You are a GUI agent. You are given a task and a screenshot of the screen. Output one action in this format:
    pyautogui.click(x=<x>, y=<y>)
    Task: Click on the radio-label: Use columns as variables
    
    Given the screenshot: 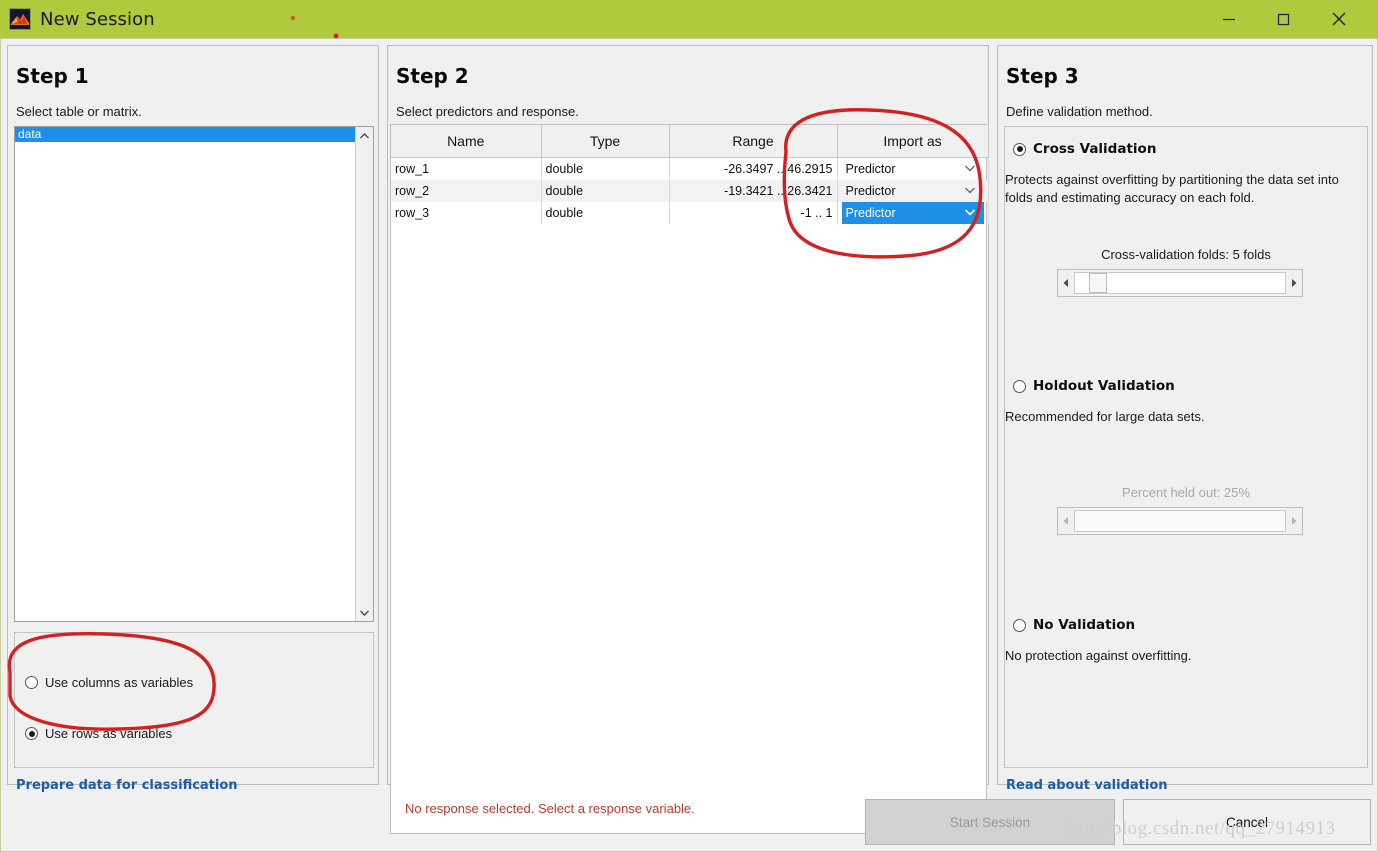 What is the action you would take?
    pyautogui.click(x=119, y=682)
    